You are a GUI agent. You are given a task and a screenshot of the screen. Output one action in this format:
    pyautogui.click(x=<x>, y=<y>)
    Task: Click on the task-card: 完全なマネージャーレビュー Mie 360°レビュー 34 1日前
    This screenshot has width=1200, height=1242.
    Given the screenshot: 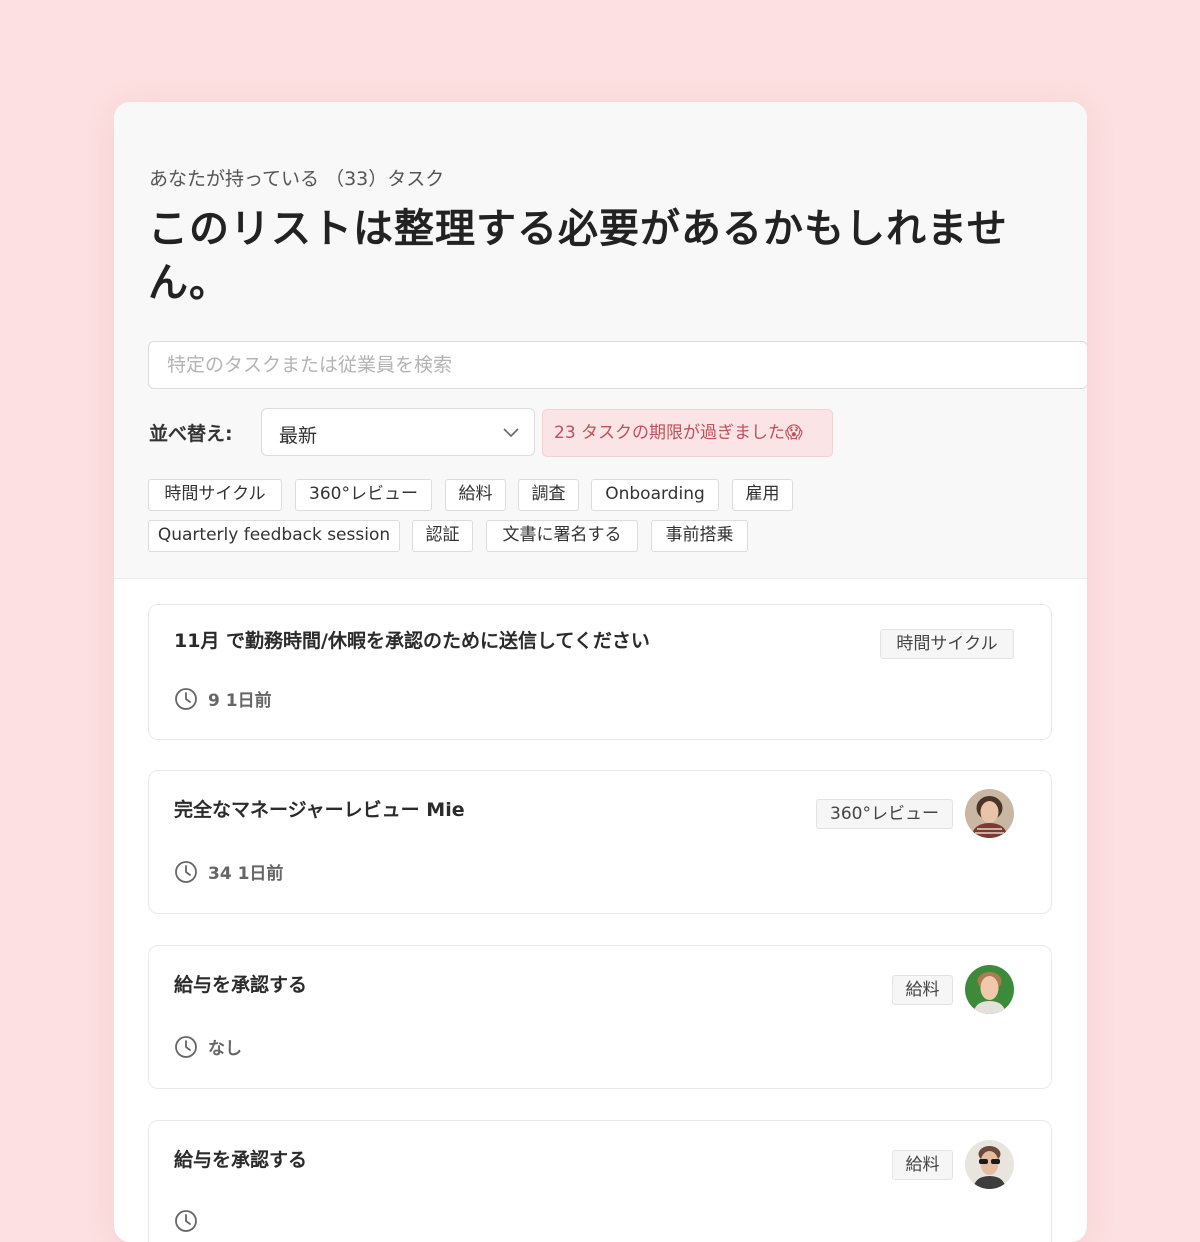 What is the action you would take?
    pyautogui.click(x=600, y=842)
    